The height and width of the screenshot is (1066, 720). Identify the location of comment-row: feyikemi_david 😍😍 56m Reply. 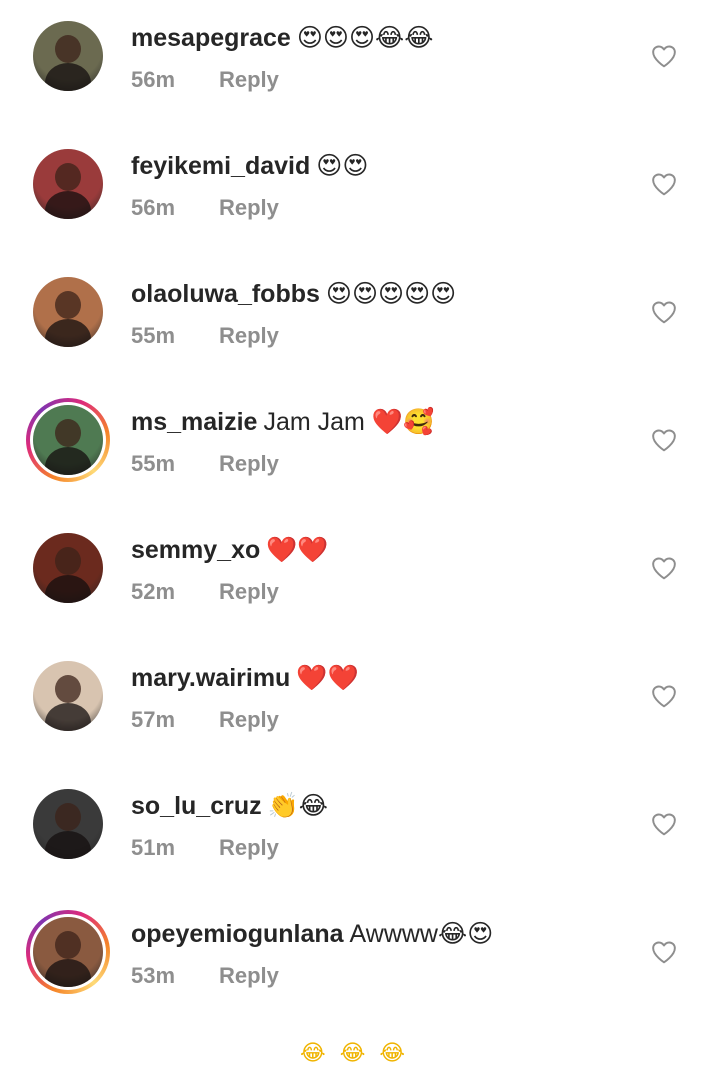
(360, 192).